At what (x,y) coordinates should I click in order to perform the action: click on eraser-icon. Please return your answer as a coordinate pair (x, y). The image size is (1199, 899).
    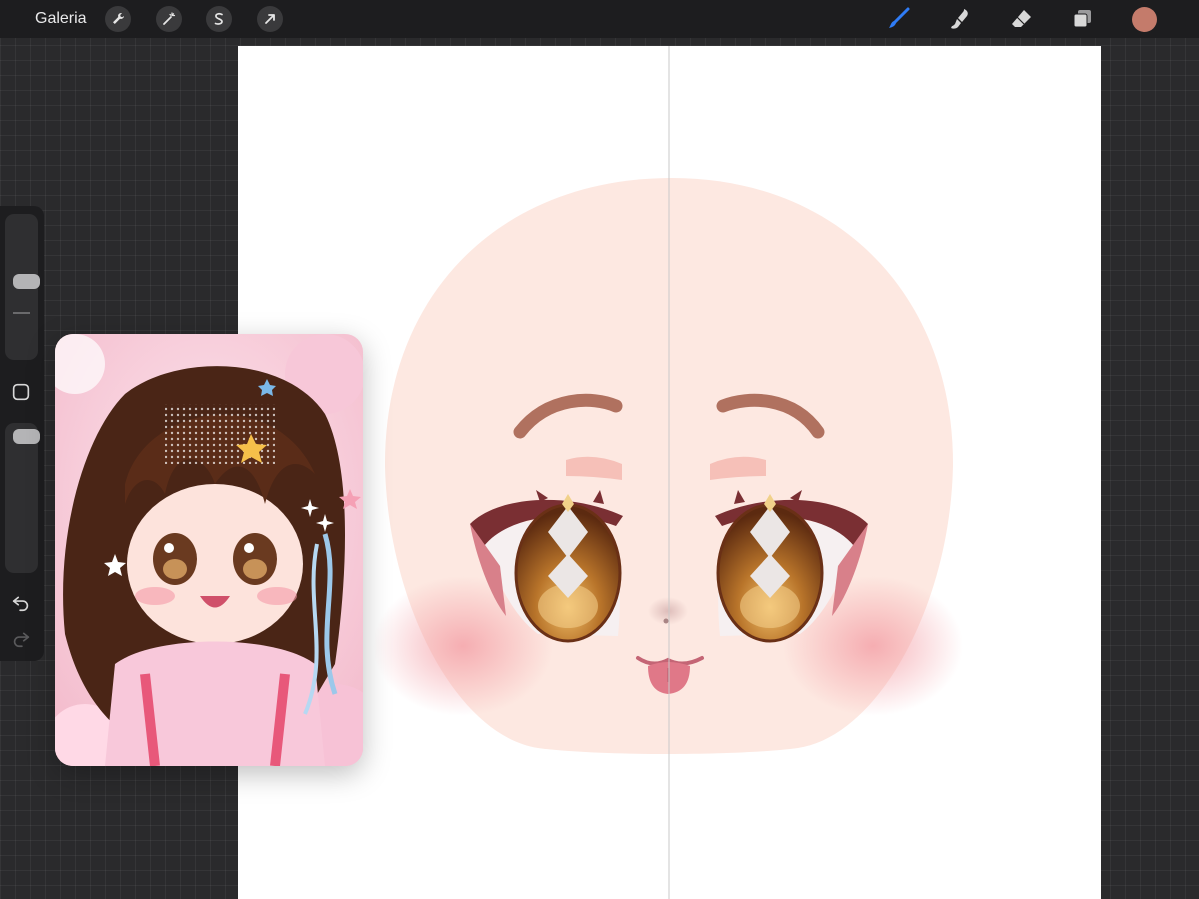
    Looking at the image, I should click on (1021, 19).